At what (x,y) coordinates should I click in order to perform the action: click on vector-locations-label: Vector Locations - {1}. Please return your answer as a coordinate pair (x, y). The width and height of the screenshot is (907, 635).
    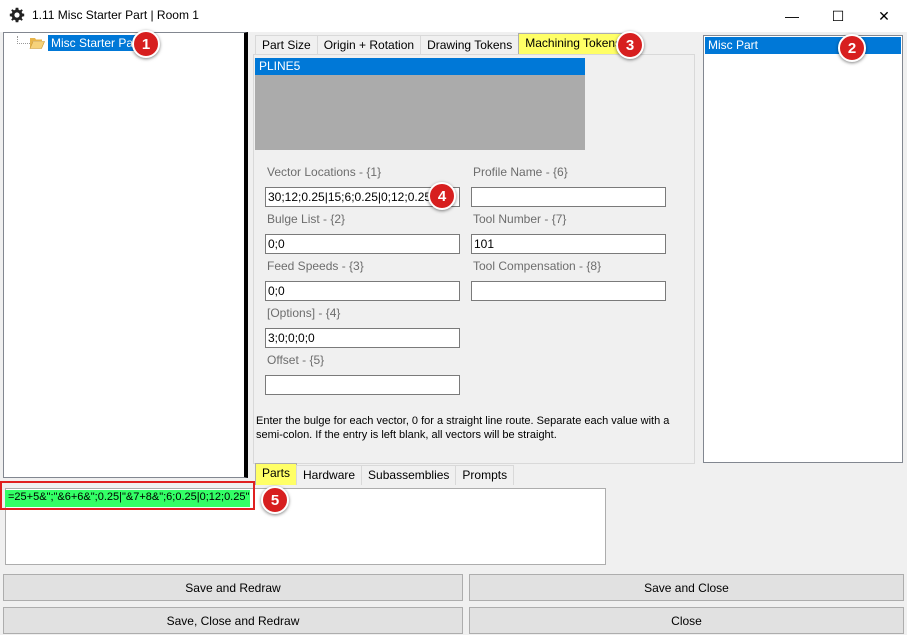
    Looking at the image, I should click on (324, 172).